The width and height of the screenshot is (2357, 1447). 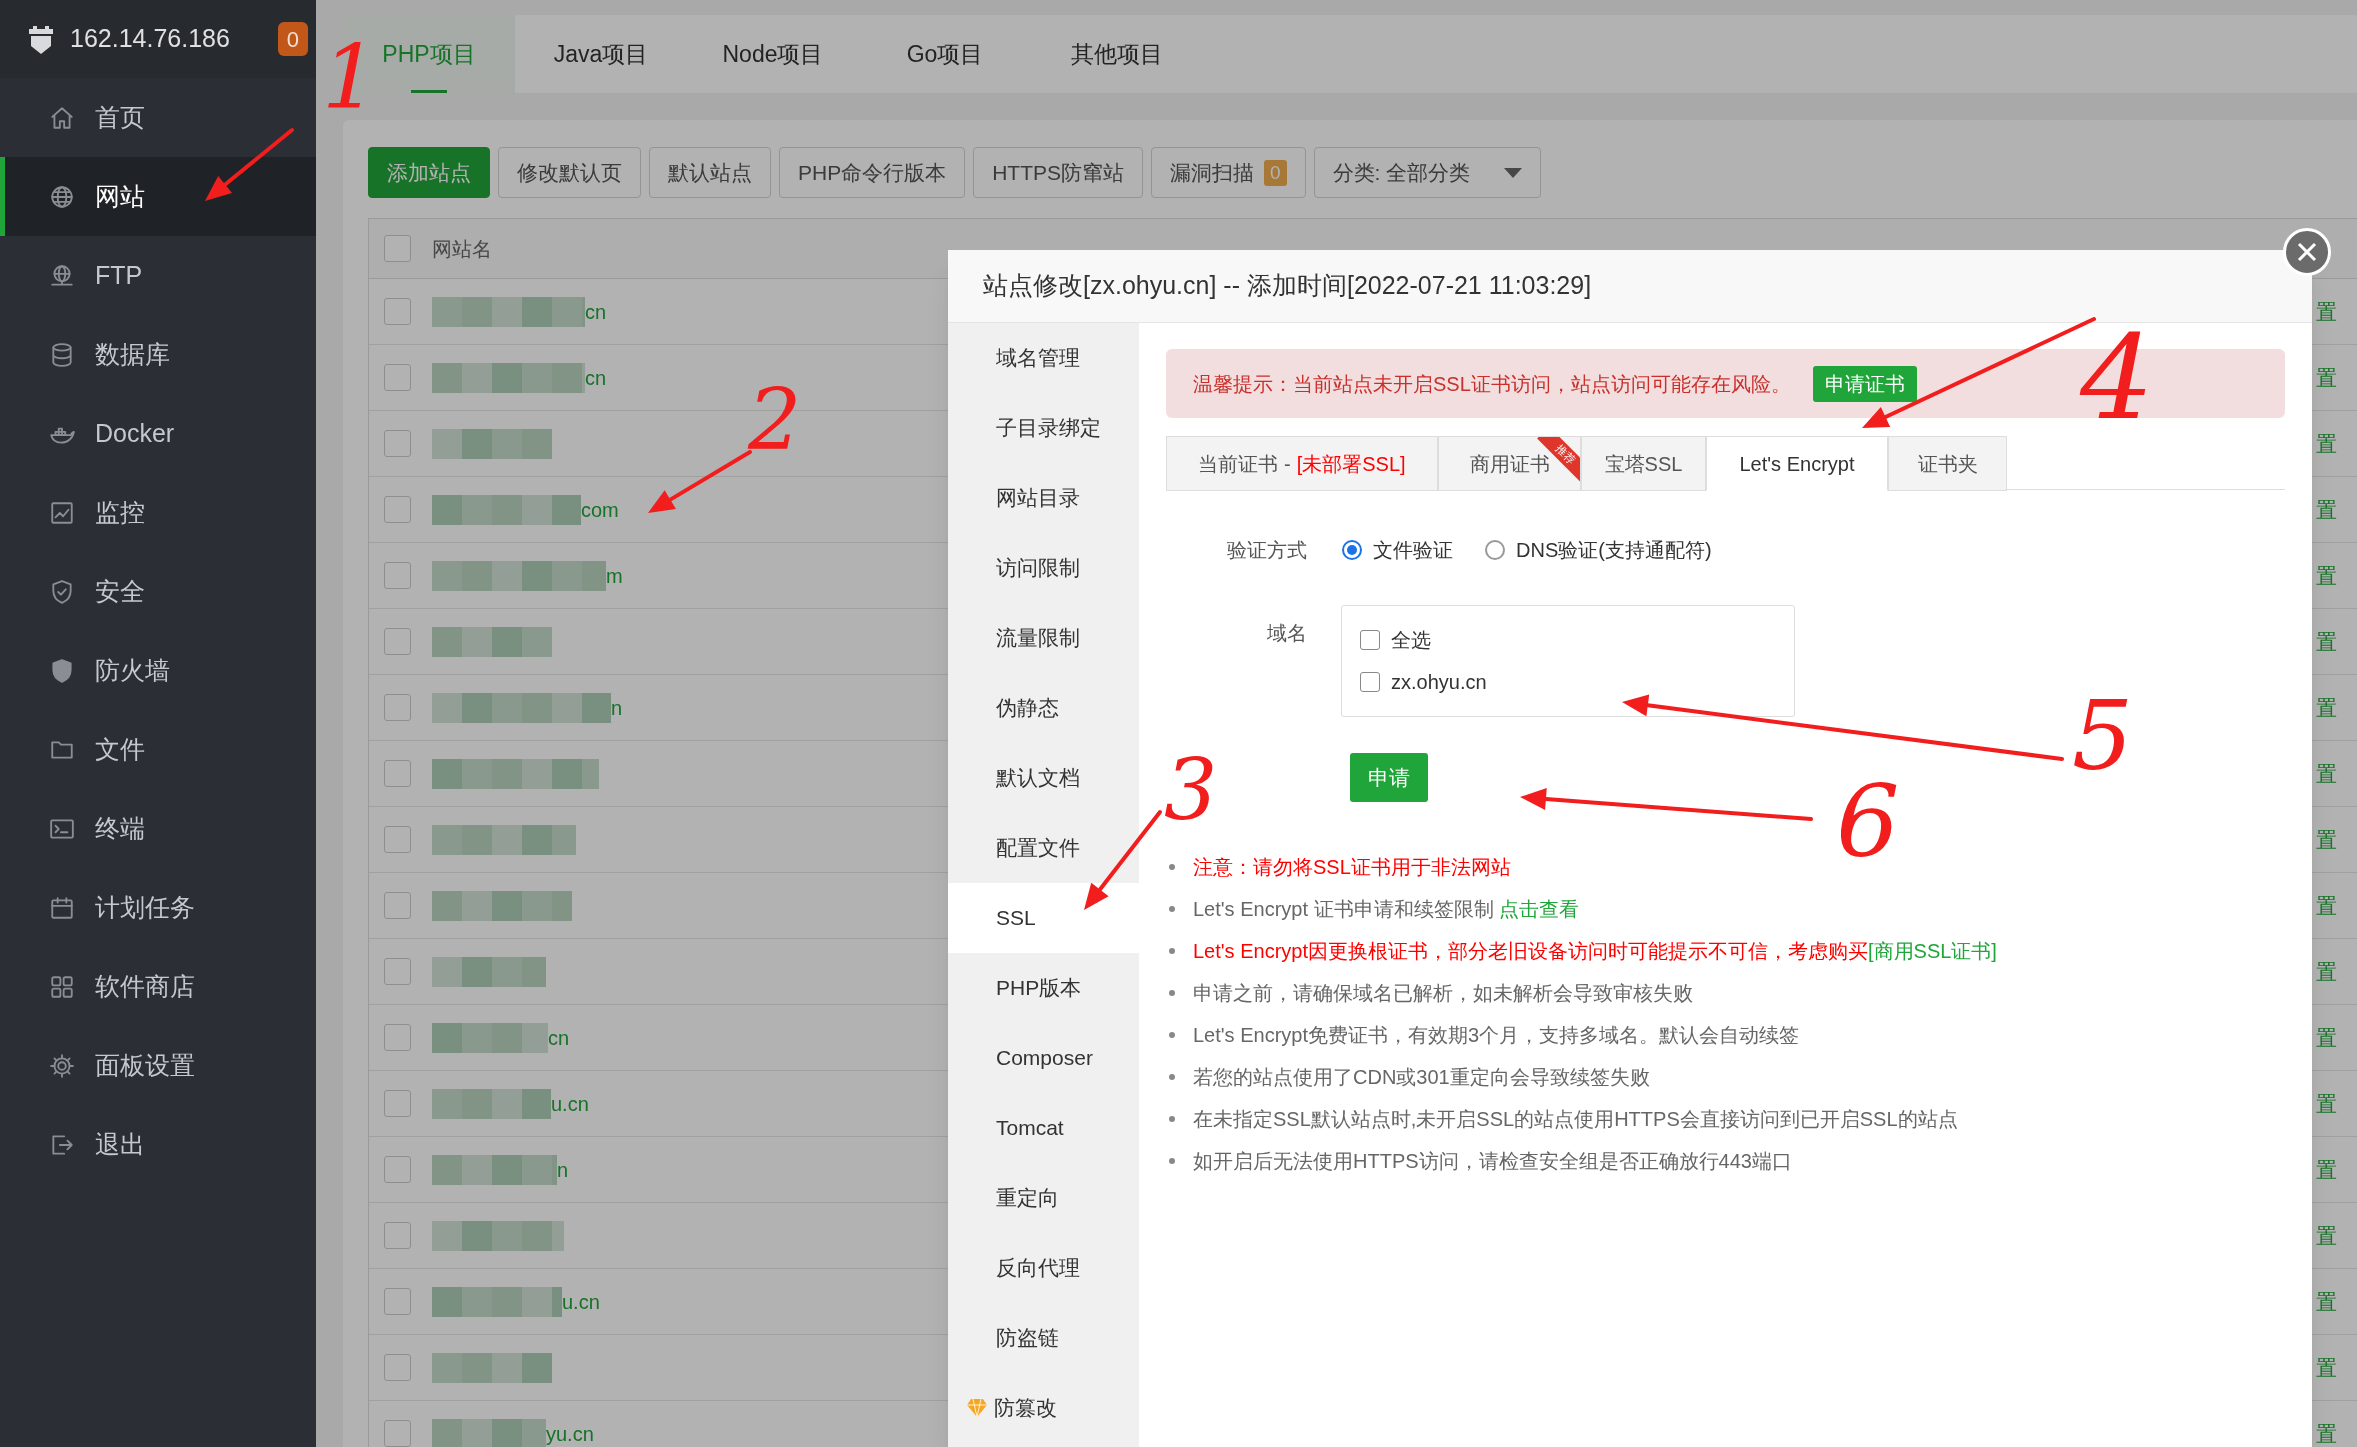 What do you see at coordinates (158, 512) in the screenshot?
I see `nav-item: 监控` at bounding box center [158, 512].